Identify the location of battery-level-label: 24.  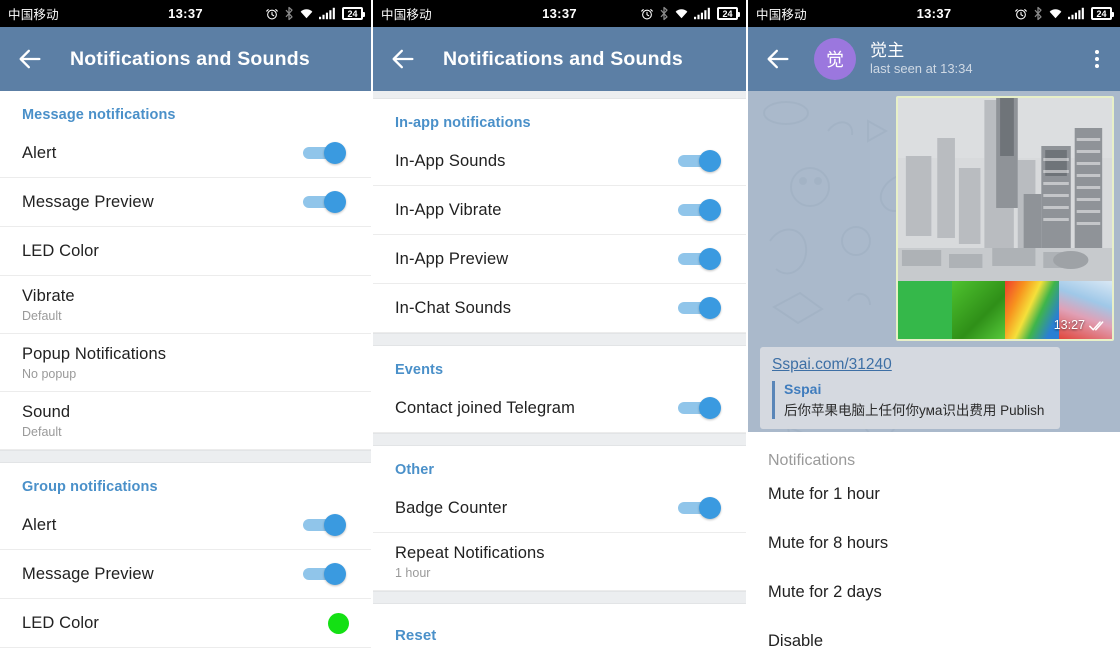
(352, 13).